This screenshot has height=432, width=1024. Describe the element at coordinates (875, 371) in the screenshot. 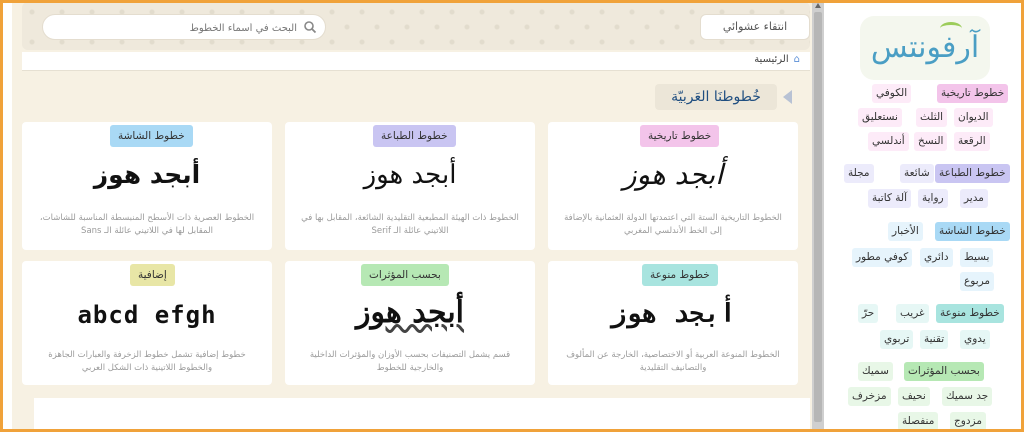

I see `sidebar-item-bold: سميك` at that location.